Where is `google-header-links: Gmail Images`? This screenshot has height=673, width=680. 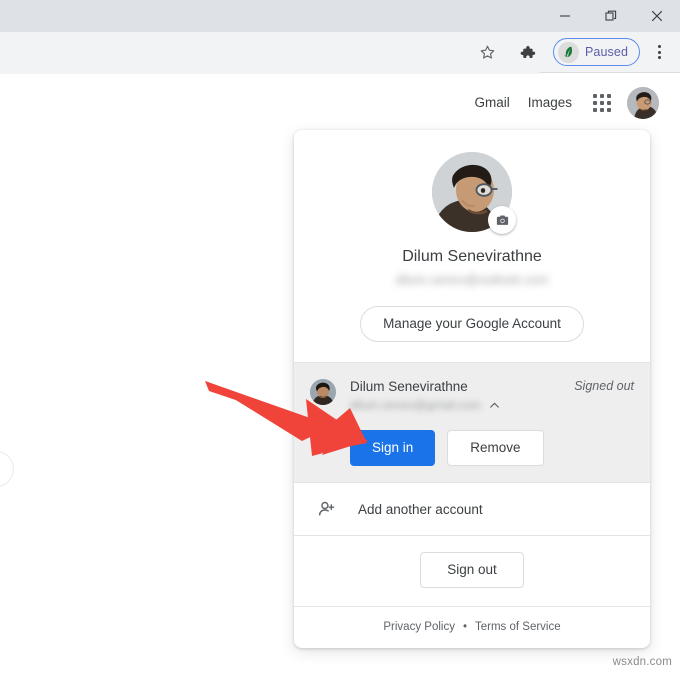 google-header-links: Gmail Images is located at coordinates (562, 103).